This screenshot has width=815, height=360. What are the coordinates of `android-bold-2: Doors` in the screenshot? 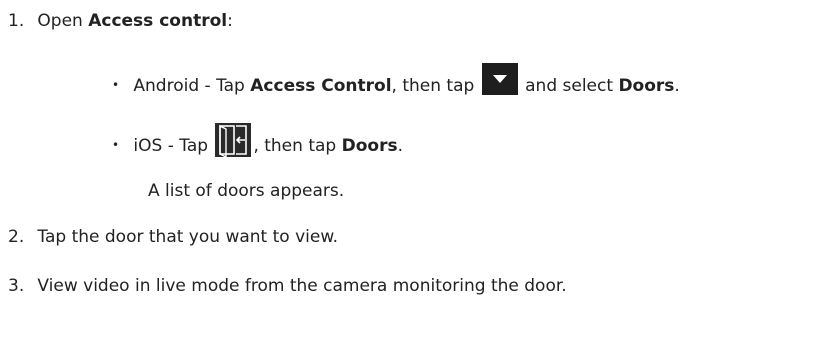 It's located at (646, 86).